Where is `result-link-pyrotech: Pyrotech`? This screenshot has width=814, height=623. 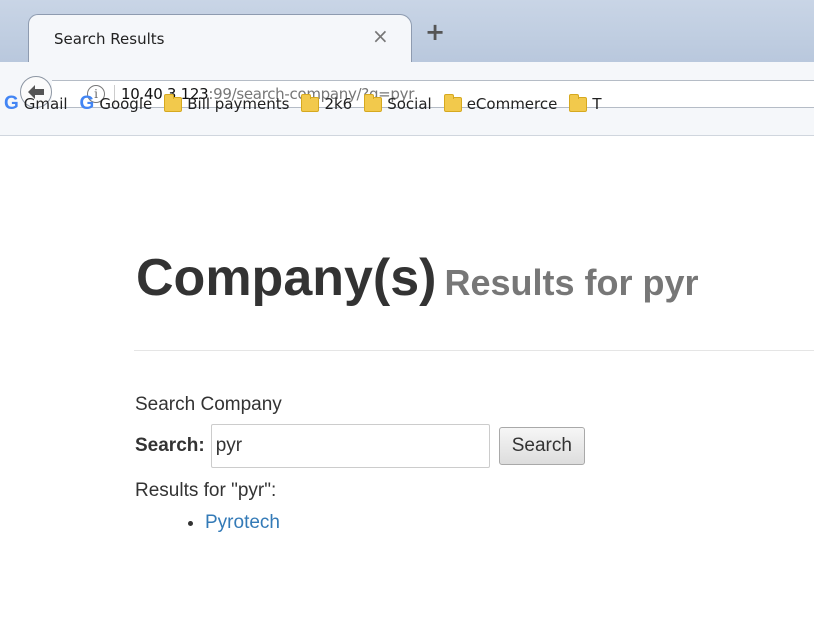
result-link-pyrotech: Pyrotech is located at coordinates (242, 522).